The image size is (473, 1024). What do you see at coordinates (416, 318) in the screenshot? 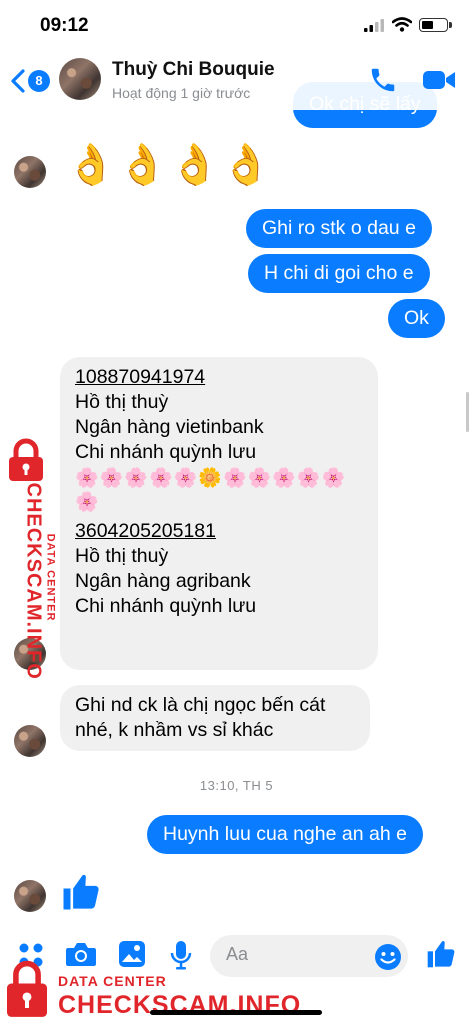
I see `message-outgoing: Ok` at bounding box center [416, 318].